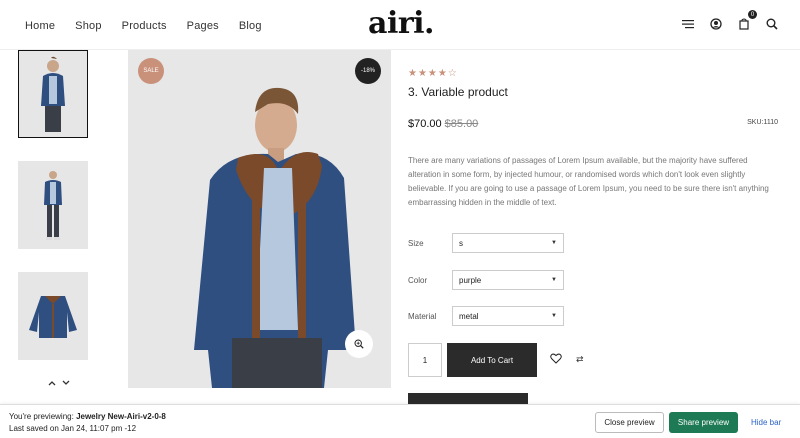  I want to click on jacket-man-image, so click(53, 94).